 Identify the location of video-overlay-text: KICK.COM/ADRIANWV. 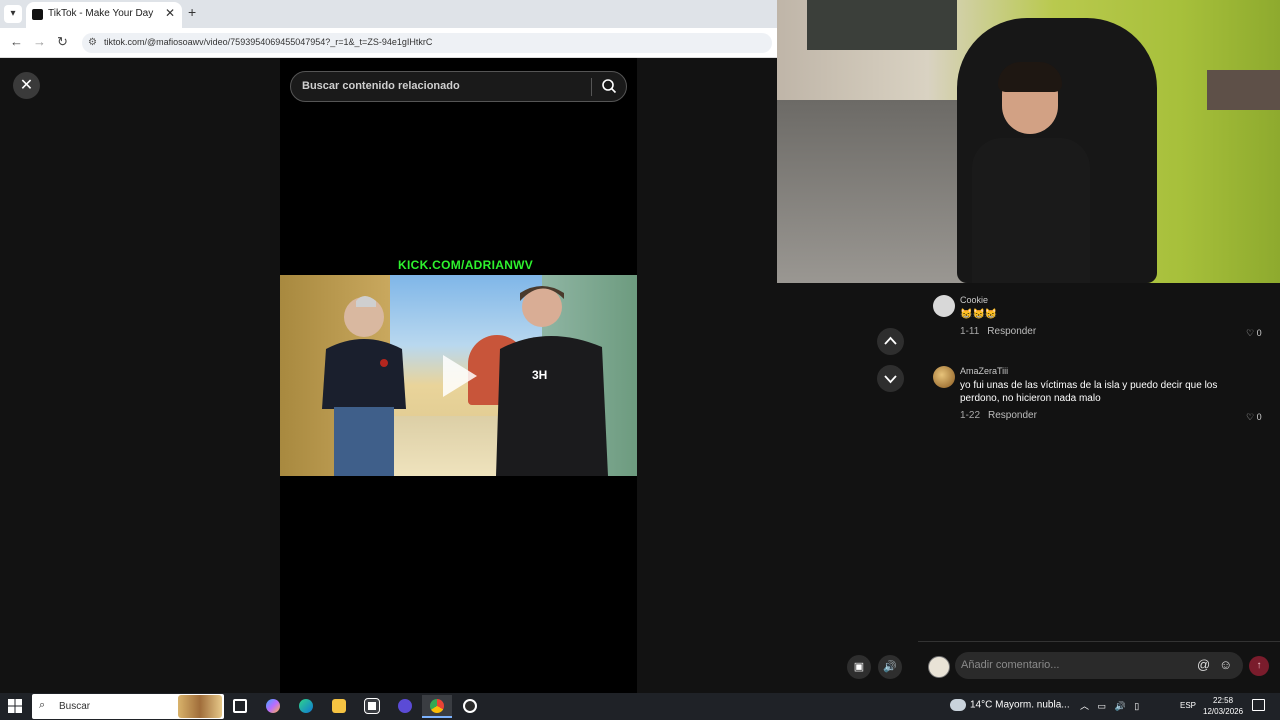
(466, 265).